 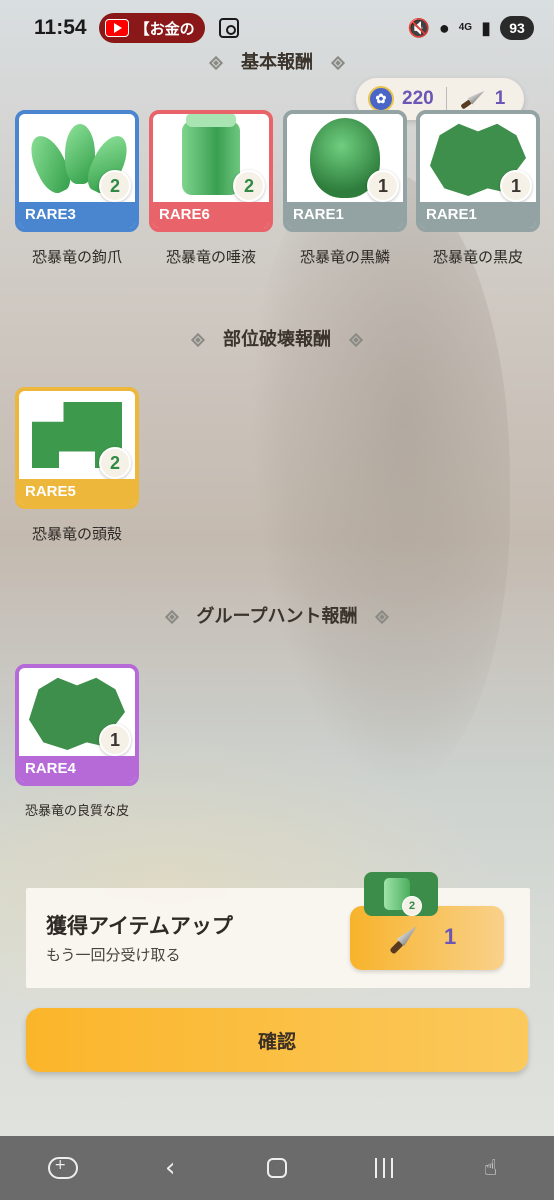 I want to click on section-title-text: 基本報酬, so click(x=277, y=62).